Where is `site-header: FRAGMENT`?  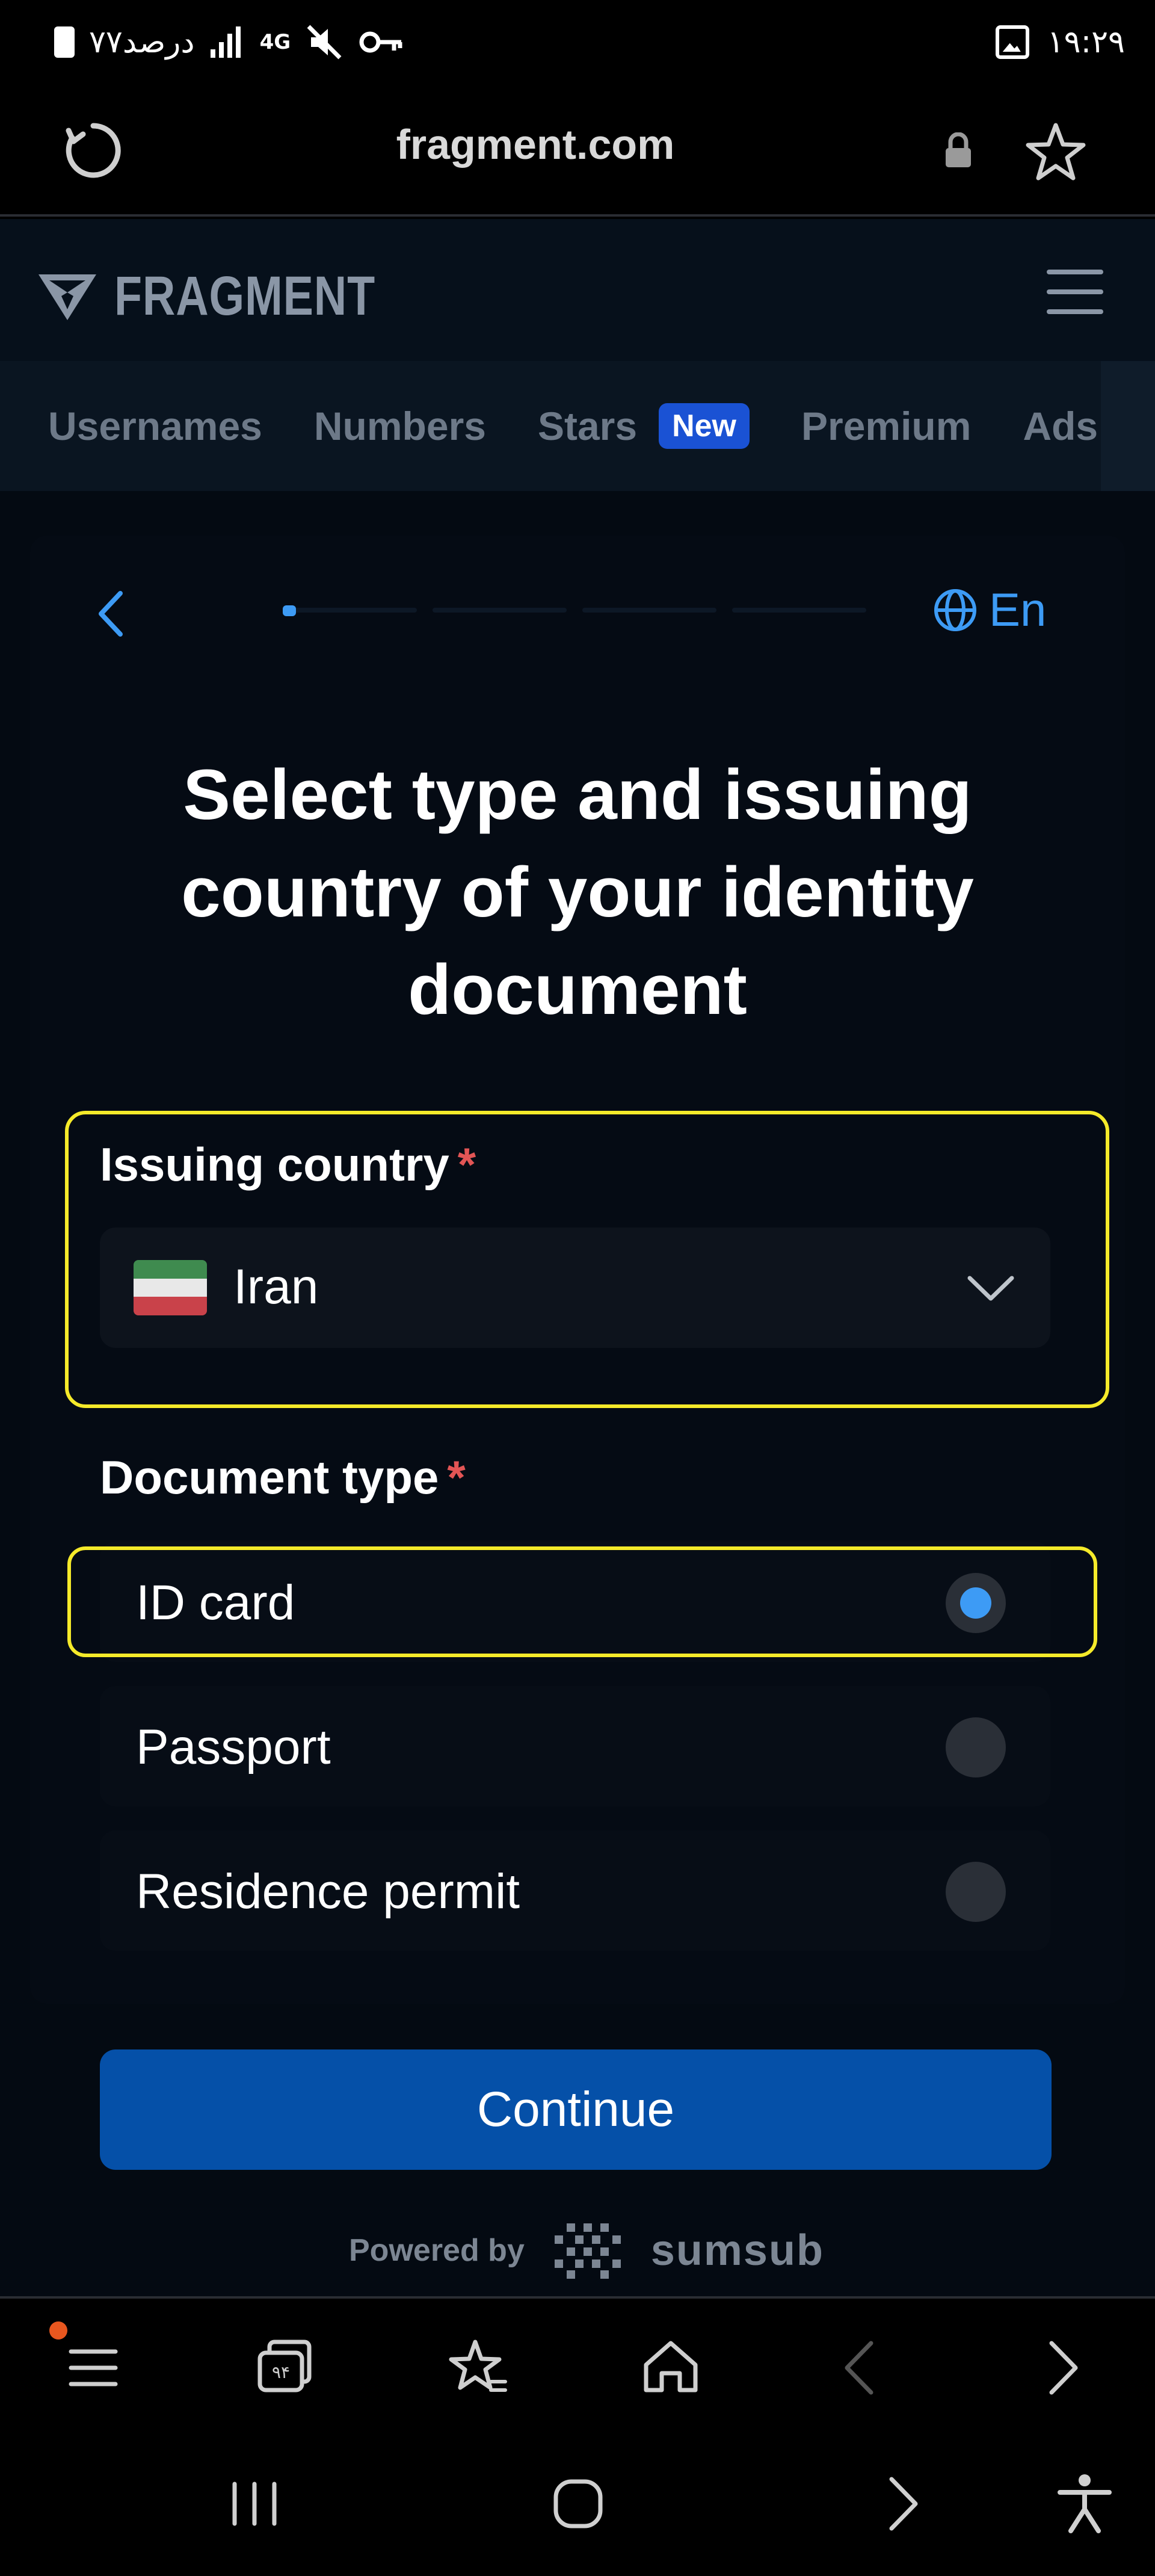
site-header: FRAGMENT is located at coordinates (578, 290).